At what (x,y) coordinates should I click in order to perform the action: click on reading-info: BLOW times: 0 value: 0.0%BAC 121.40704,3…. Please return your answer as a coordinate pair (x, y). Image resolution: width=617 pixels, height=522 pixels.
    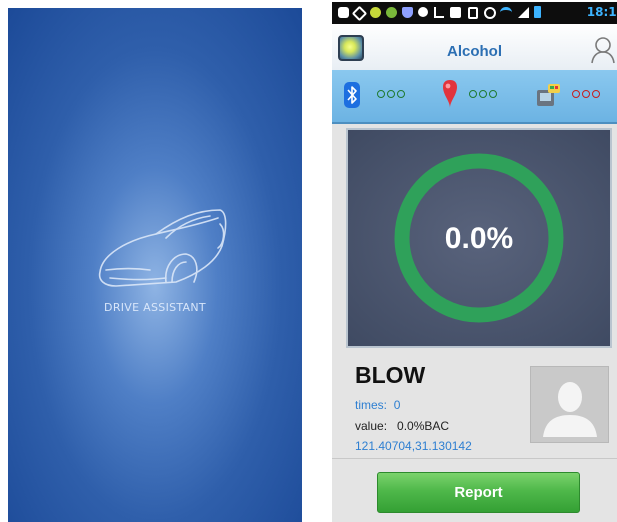
    Looking at the image, I should click on (474, 406).